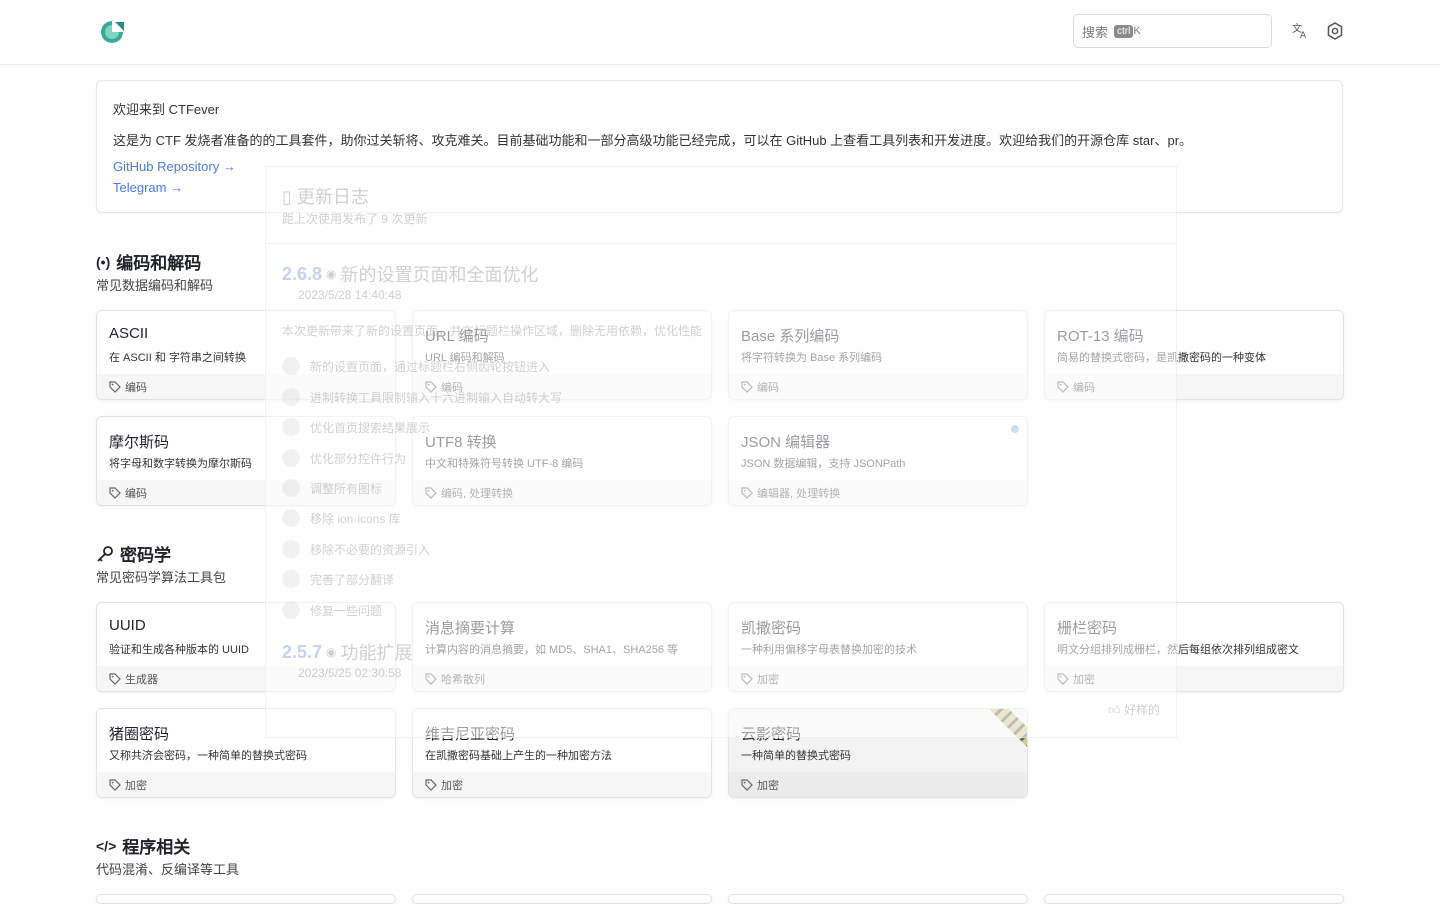  I want to click on changelog-item-text: 移除不必要的资源引入, so click(370, 549).